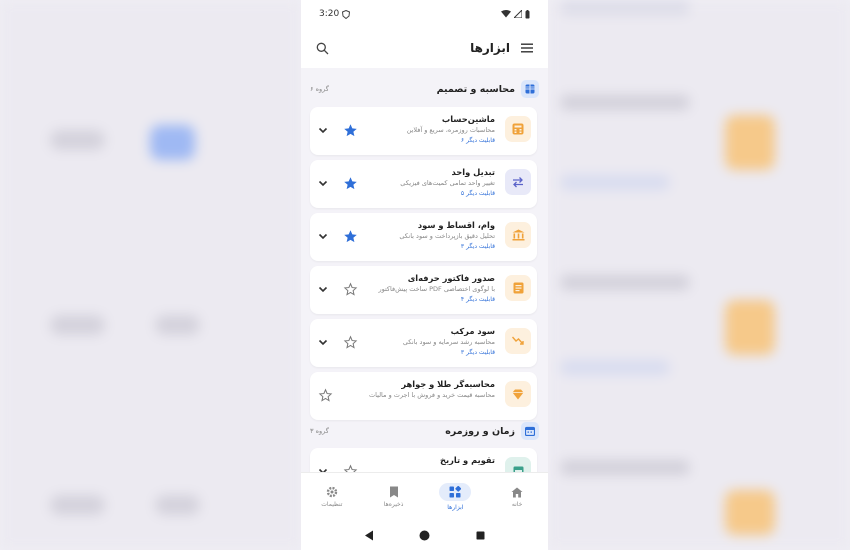  I want to click on signal-icon, so click(518, 14).